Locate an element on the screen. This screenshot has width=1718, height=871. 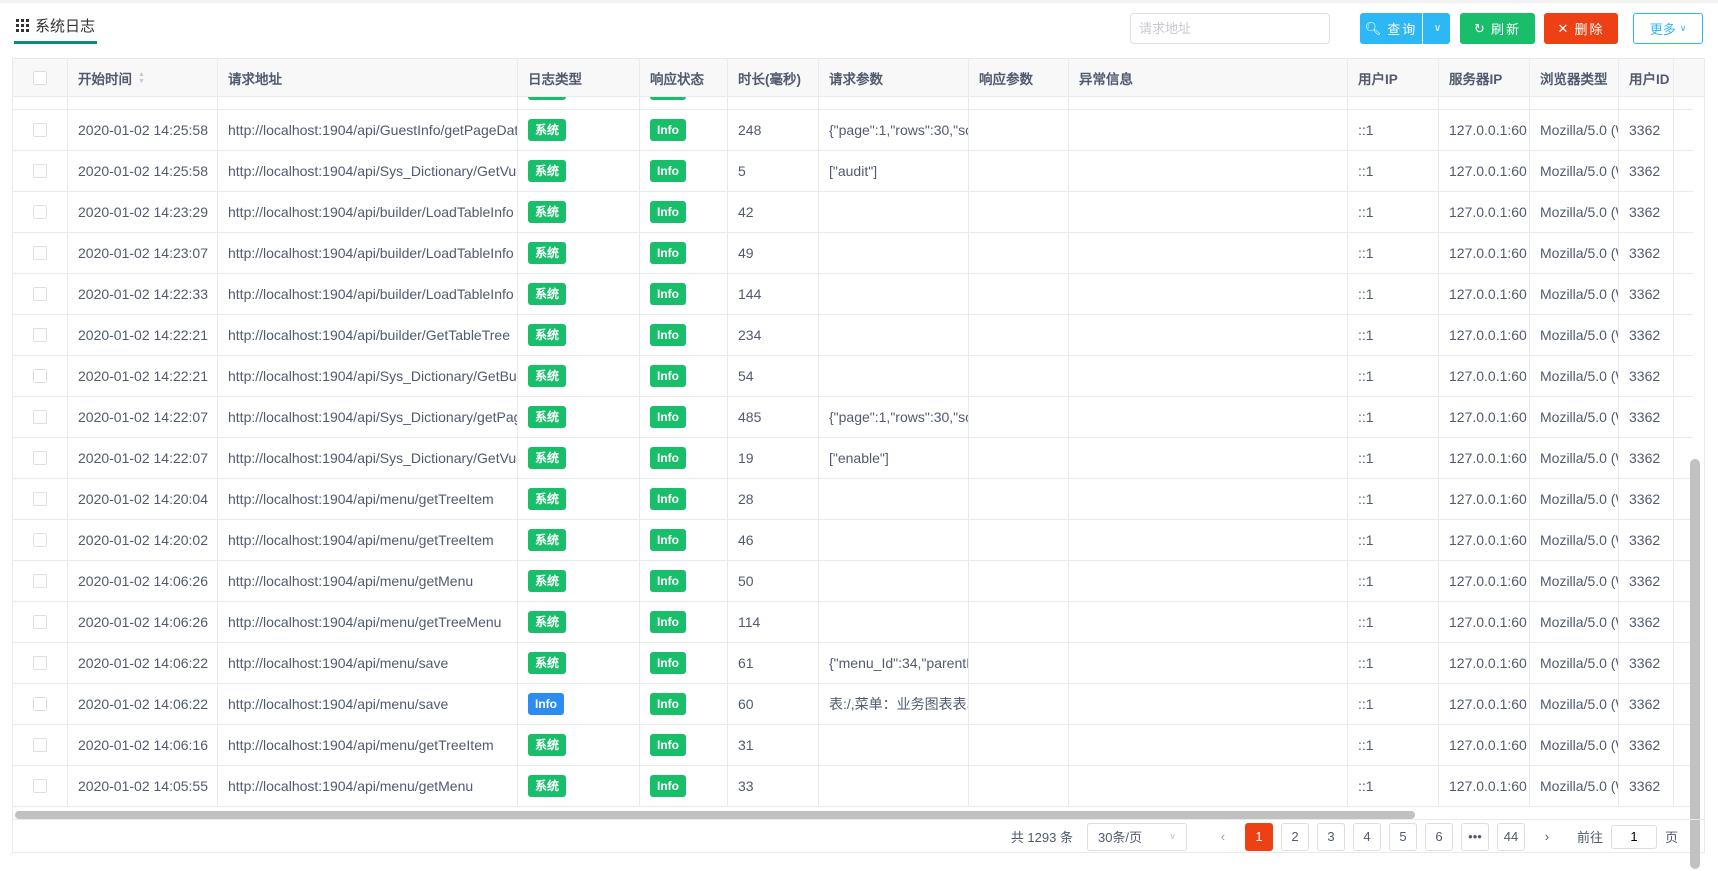
cell-dur: 31 is located at coordinates (773, 745).